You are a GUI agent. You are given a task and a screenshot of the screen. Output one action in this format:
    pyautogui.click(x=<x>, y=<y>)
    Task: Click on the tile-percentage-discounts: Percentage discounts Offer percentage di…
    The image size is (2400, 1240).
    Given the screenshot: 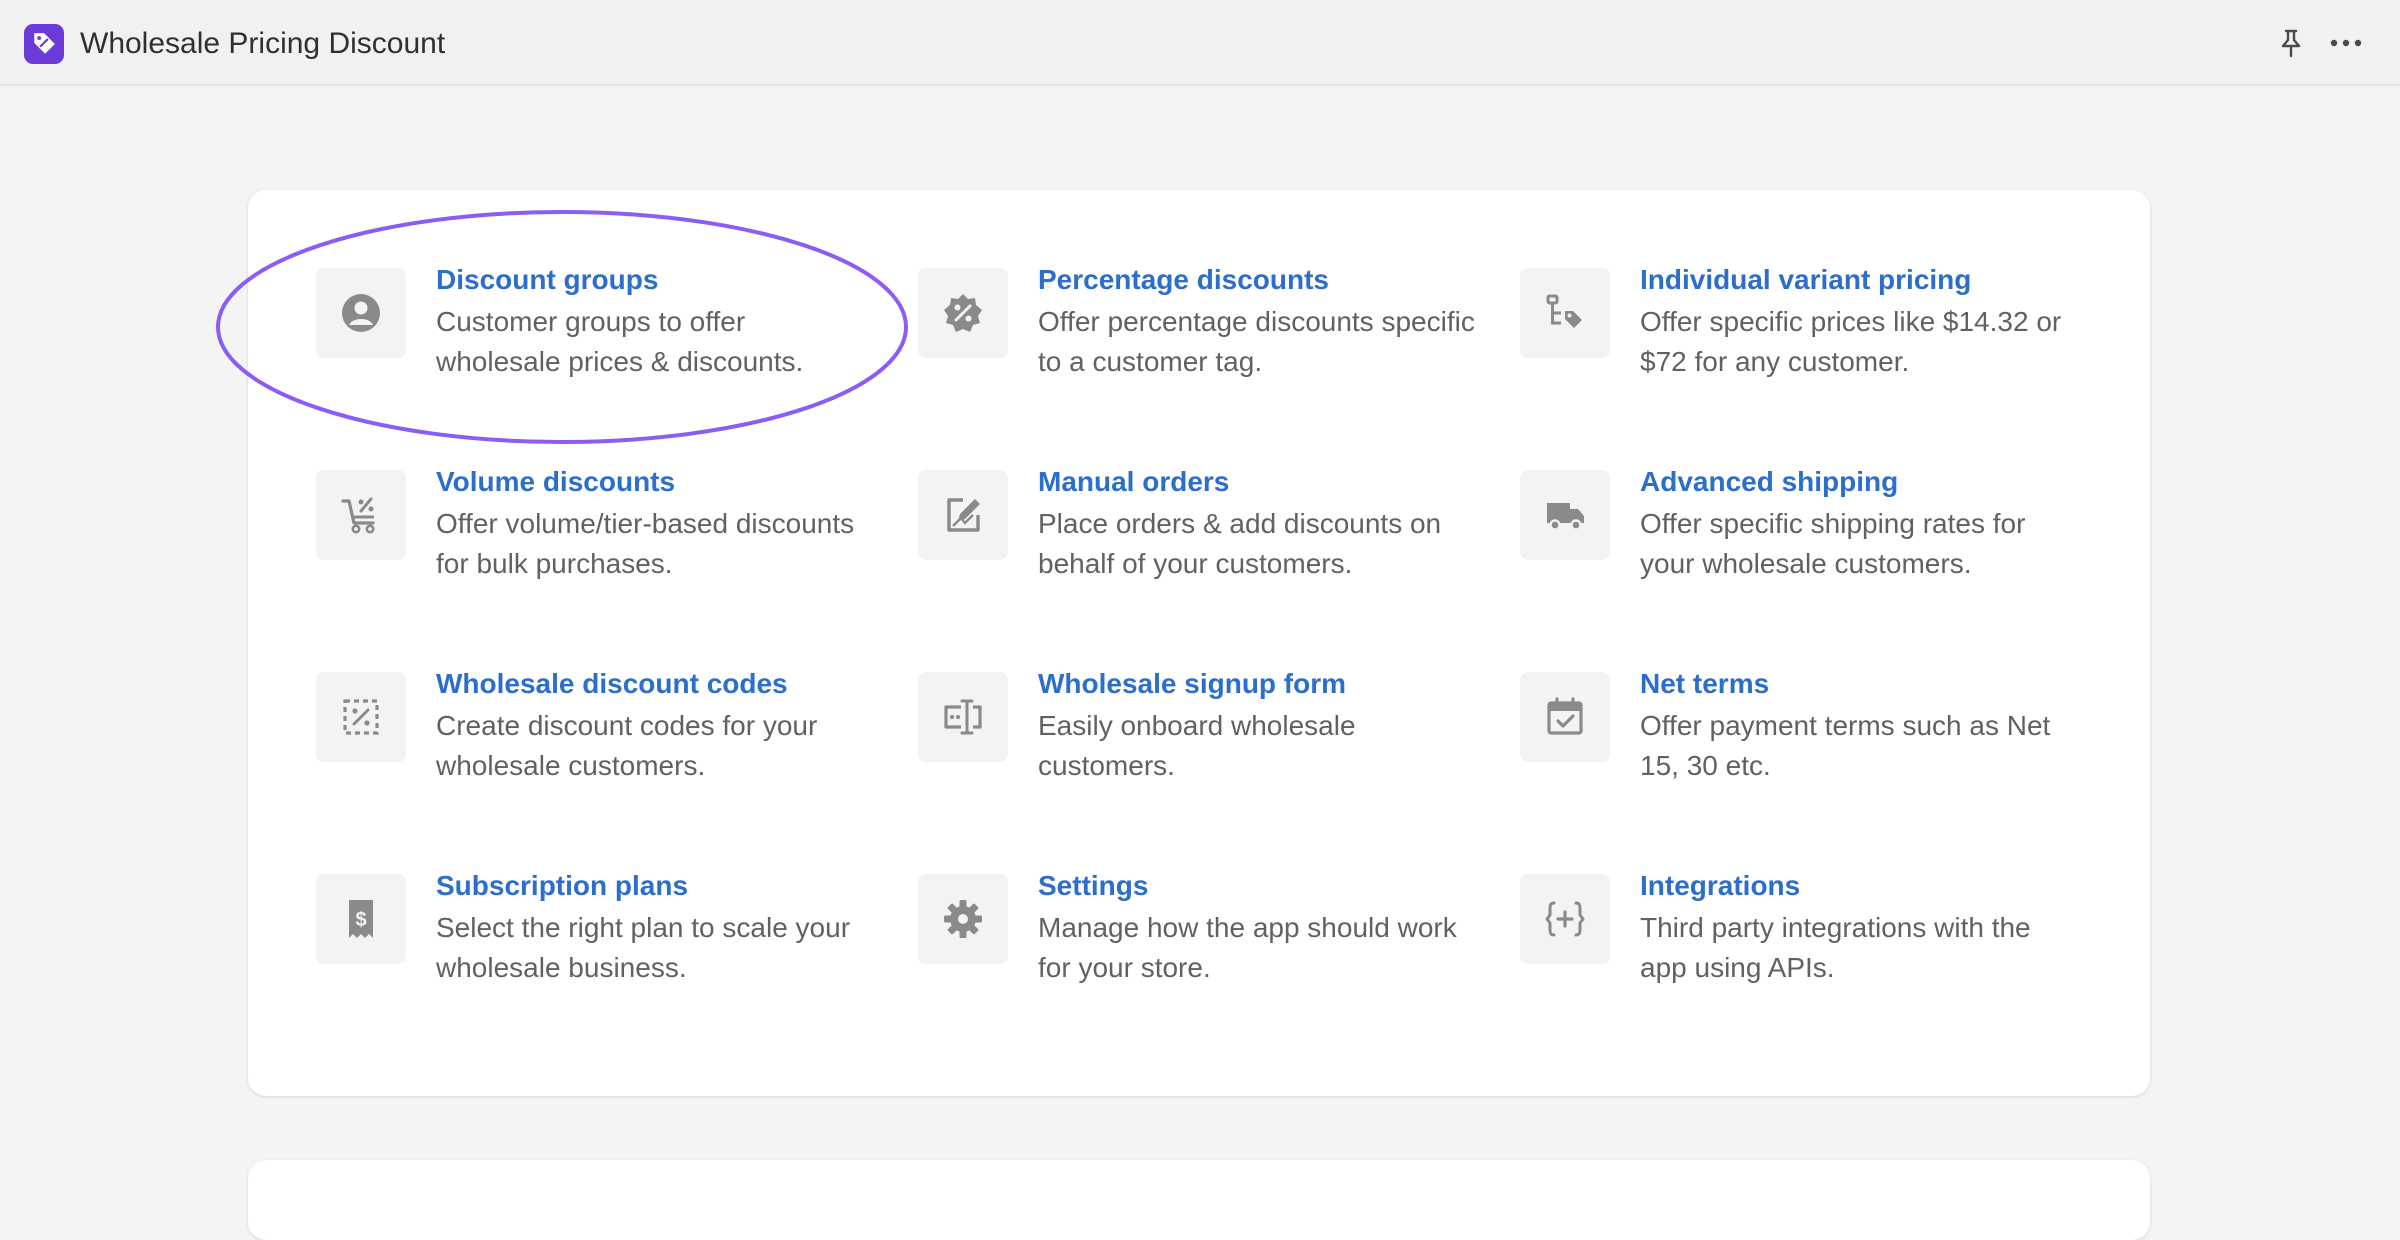 What is the action you would take?
    pyautogui.click(x=1198, y=341)
    